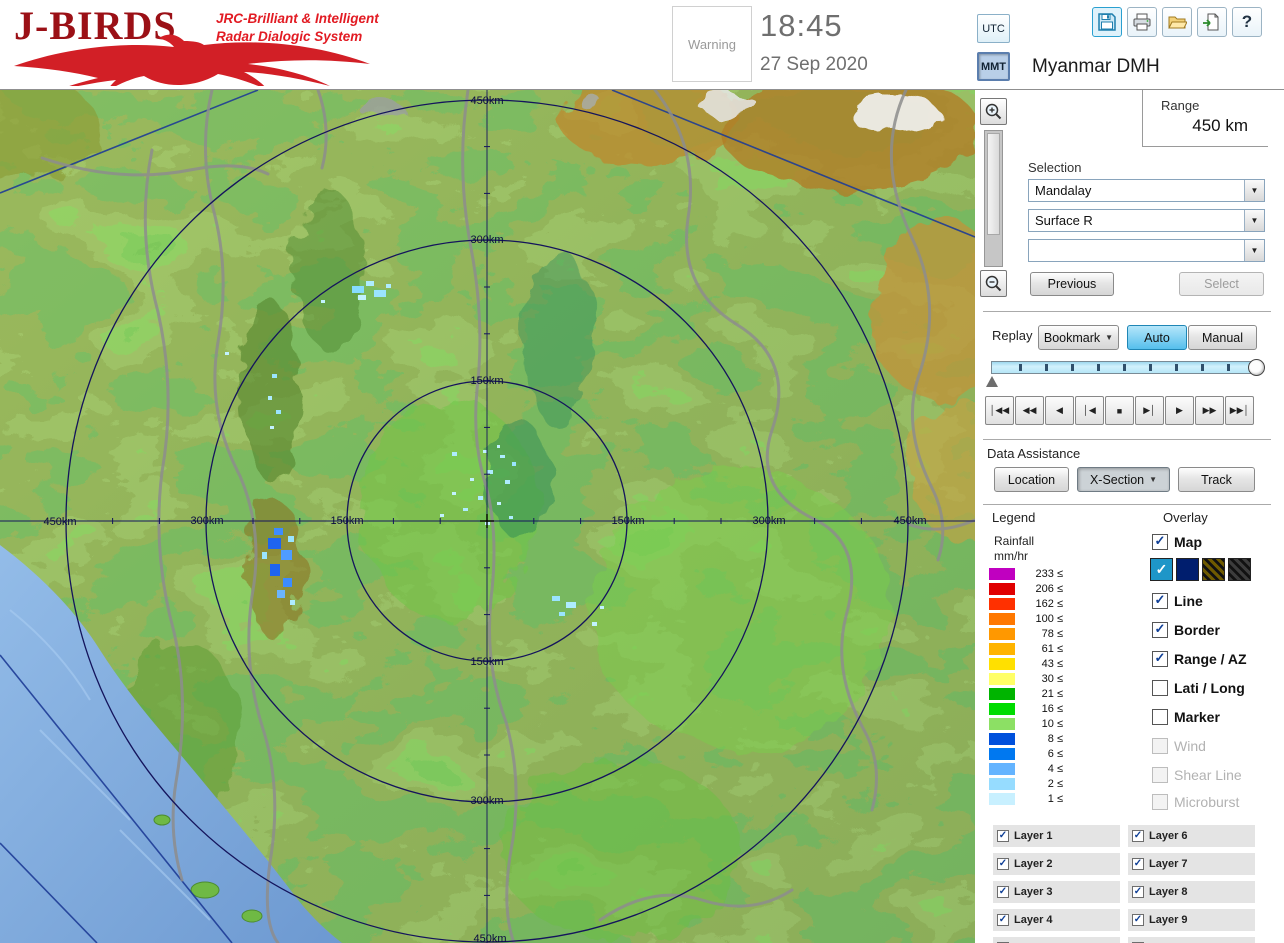  I want to click on layer-row-layer-9: Layer 9, so click(1191, 920).